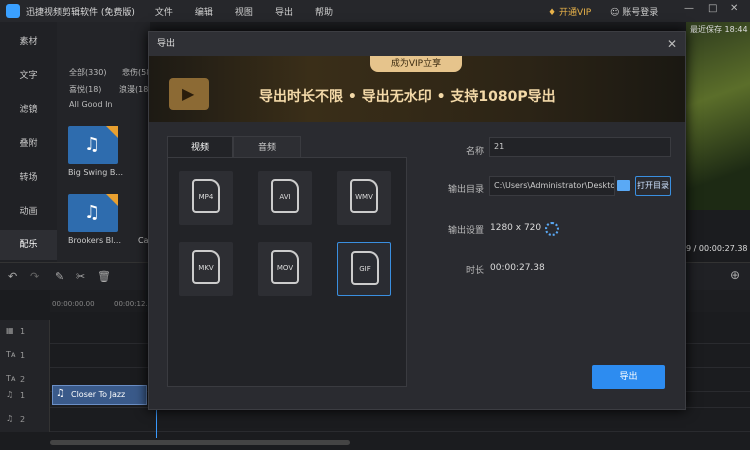  What do you see at coordinates (672, 44) in the screenshot?
I see `dialog-close-icon: ✕` at bounding box center [672, 44].